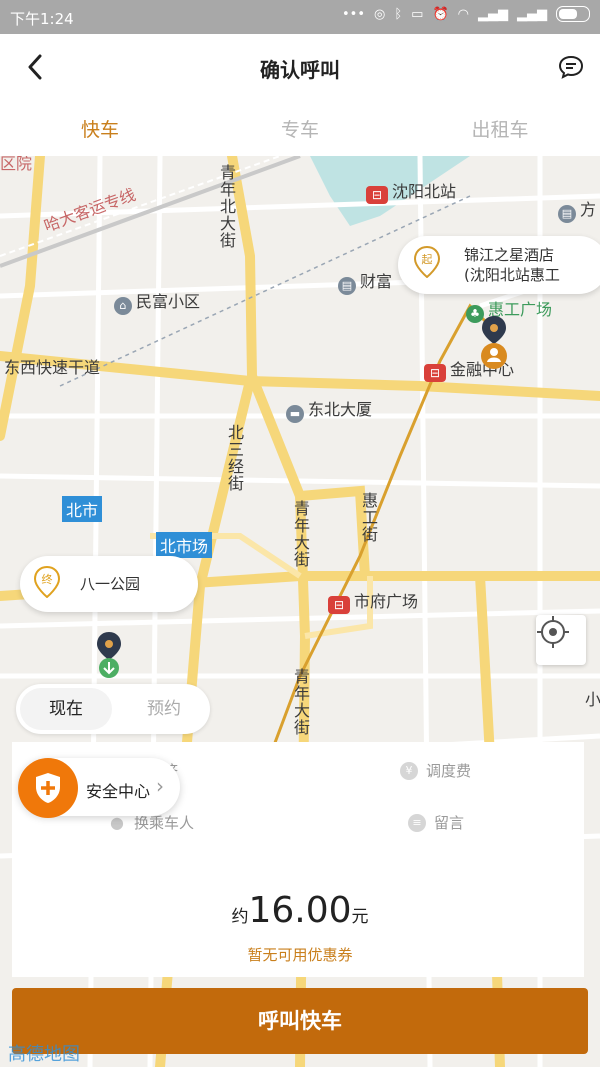 The width and height of the screenshot is (600, 1067). I want to click on wifi-icon: ◠, so click(463, 14).